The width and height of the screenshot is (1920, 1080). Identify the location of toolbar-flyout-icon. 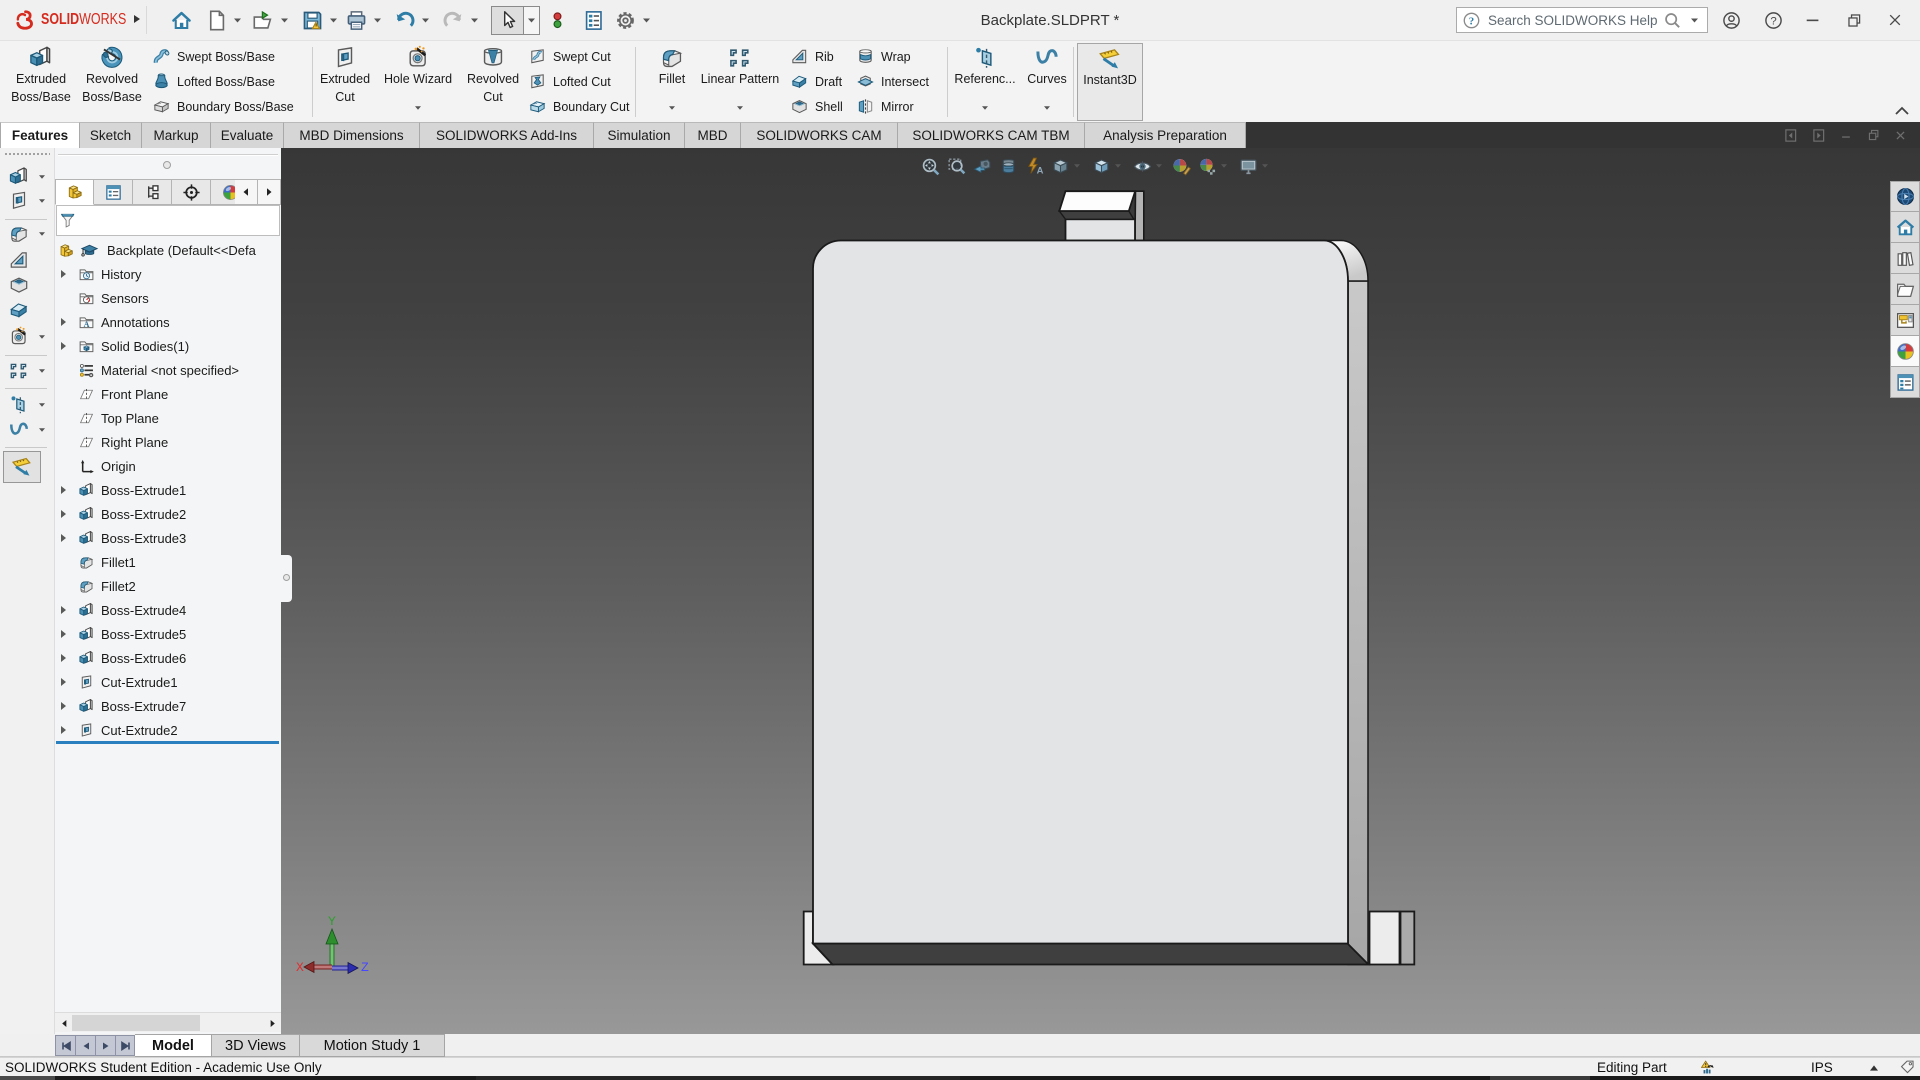
(136, 19).